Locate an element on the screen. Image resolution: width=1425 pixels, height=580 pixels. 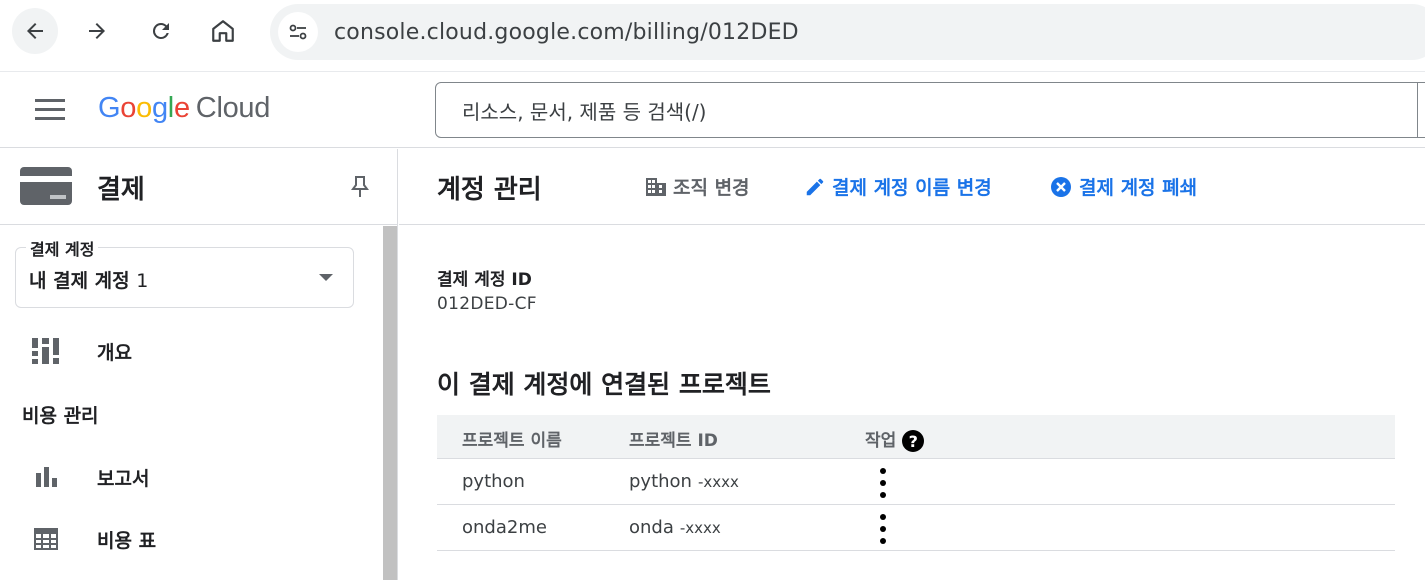
table-row: onda2me onda -xxxx is located at coordinates (916, 528).